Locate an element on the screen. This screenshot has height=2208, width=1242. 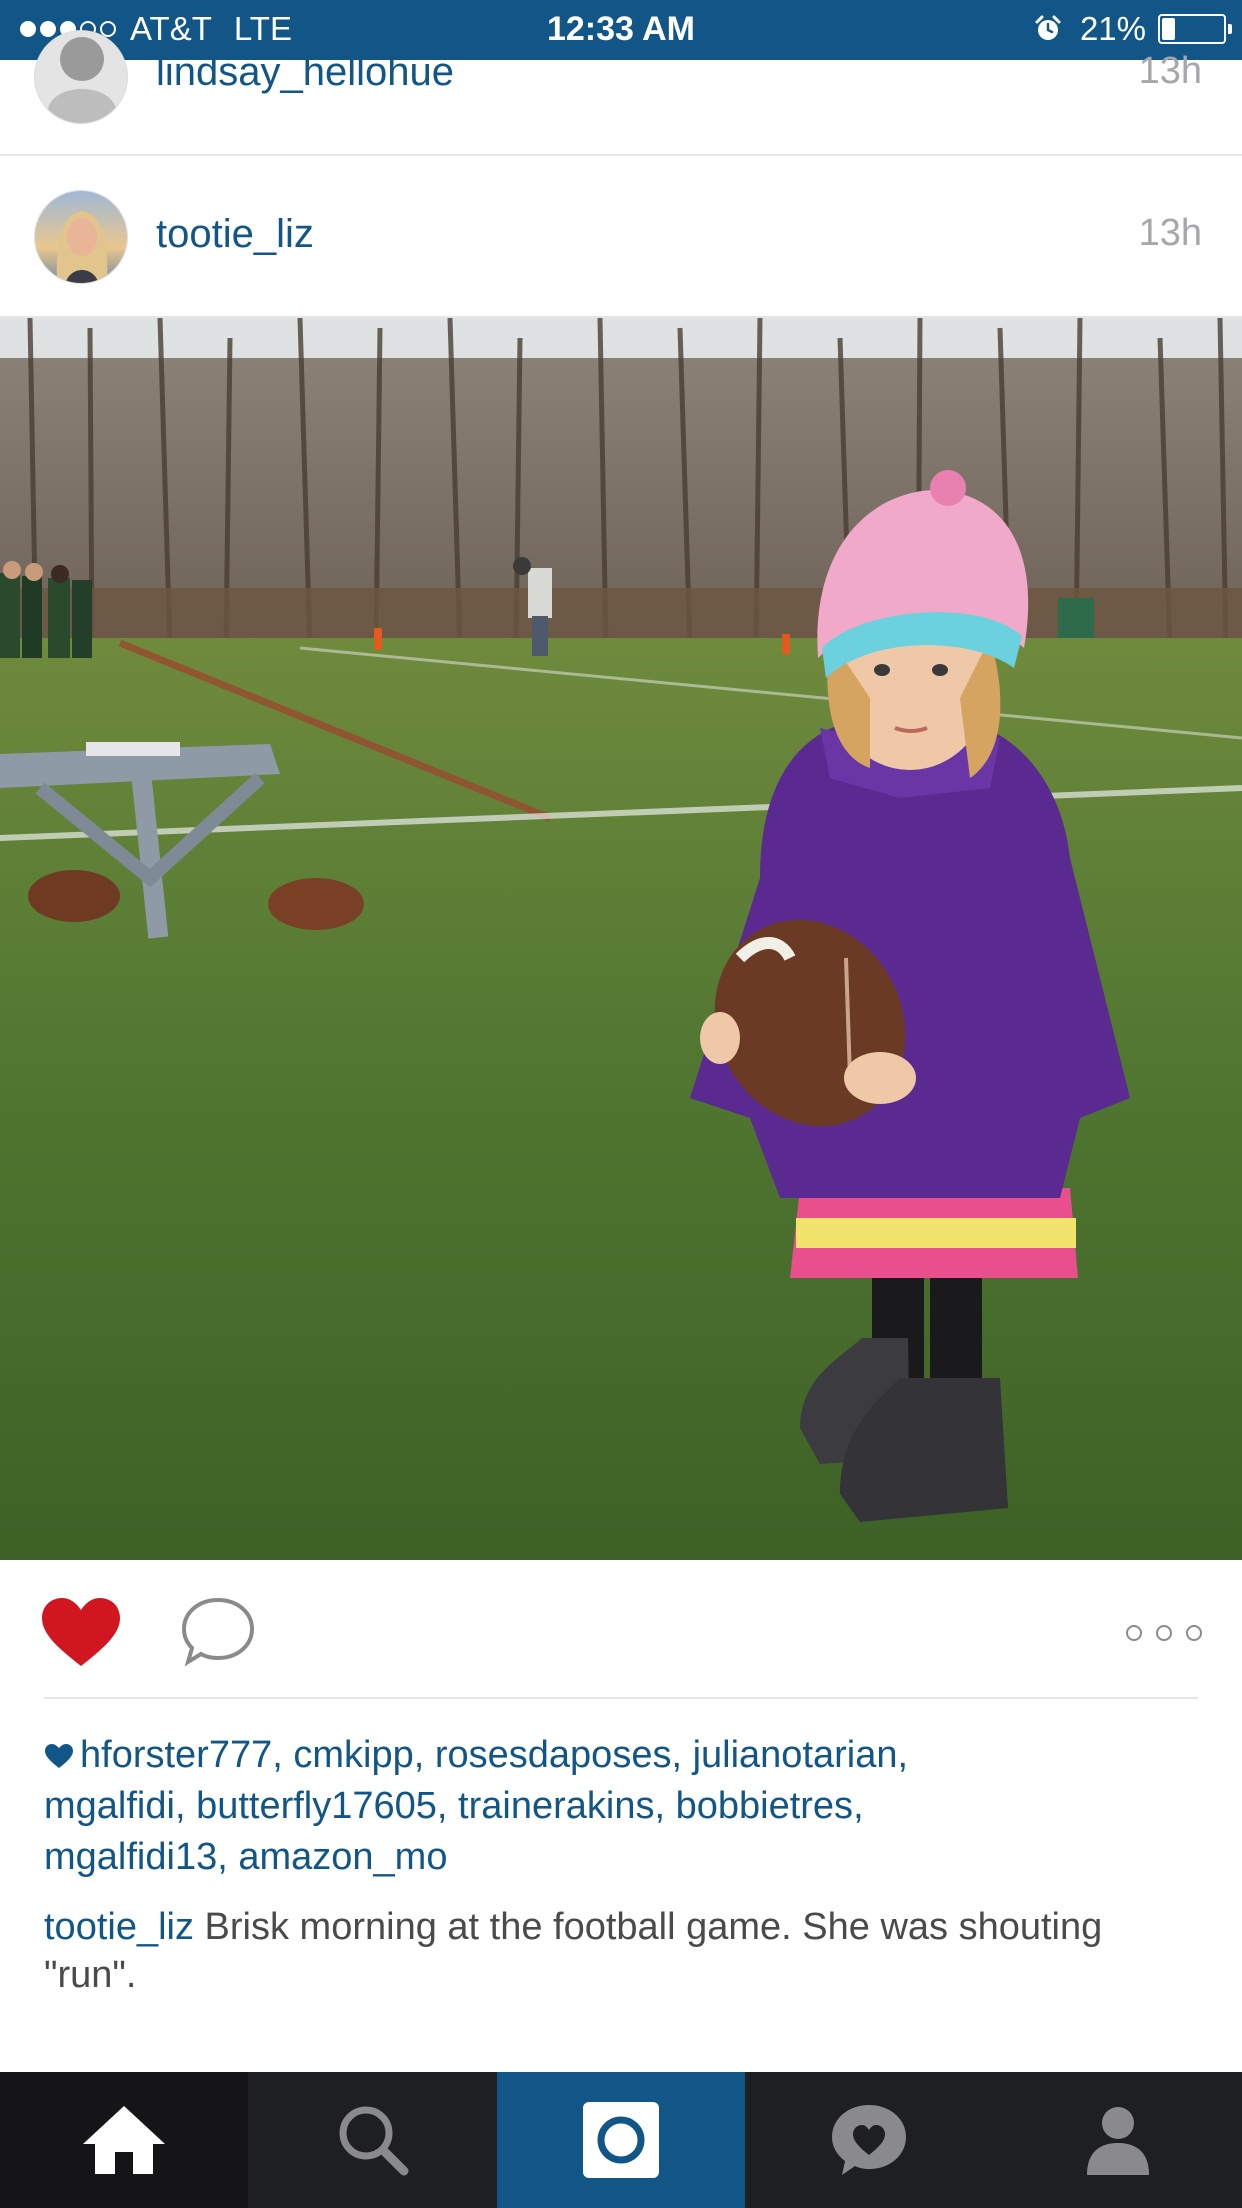
liker-link: mgalfidi is located at coordinates (109, 1806).